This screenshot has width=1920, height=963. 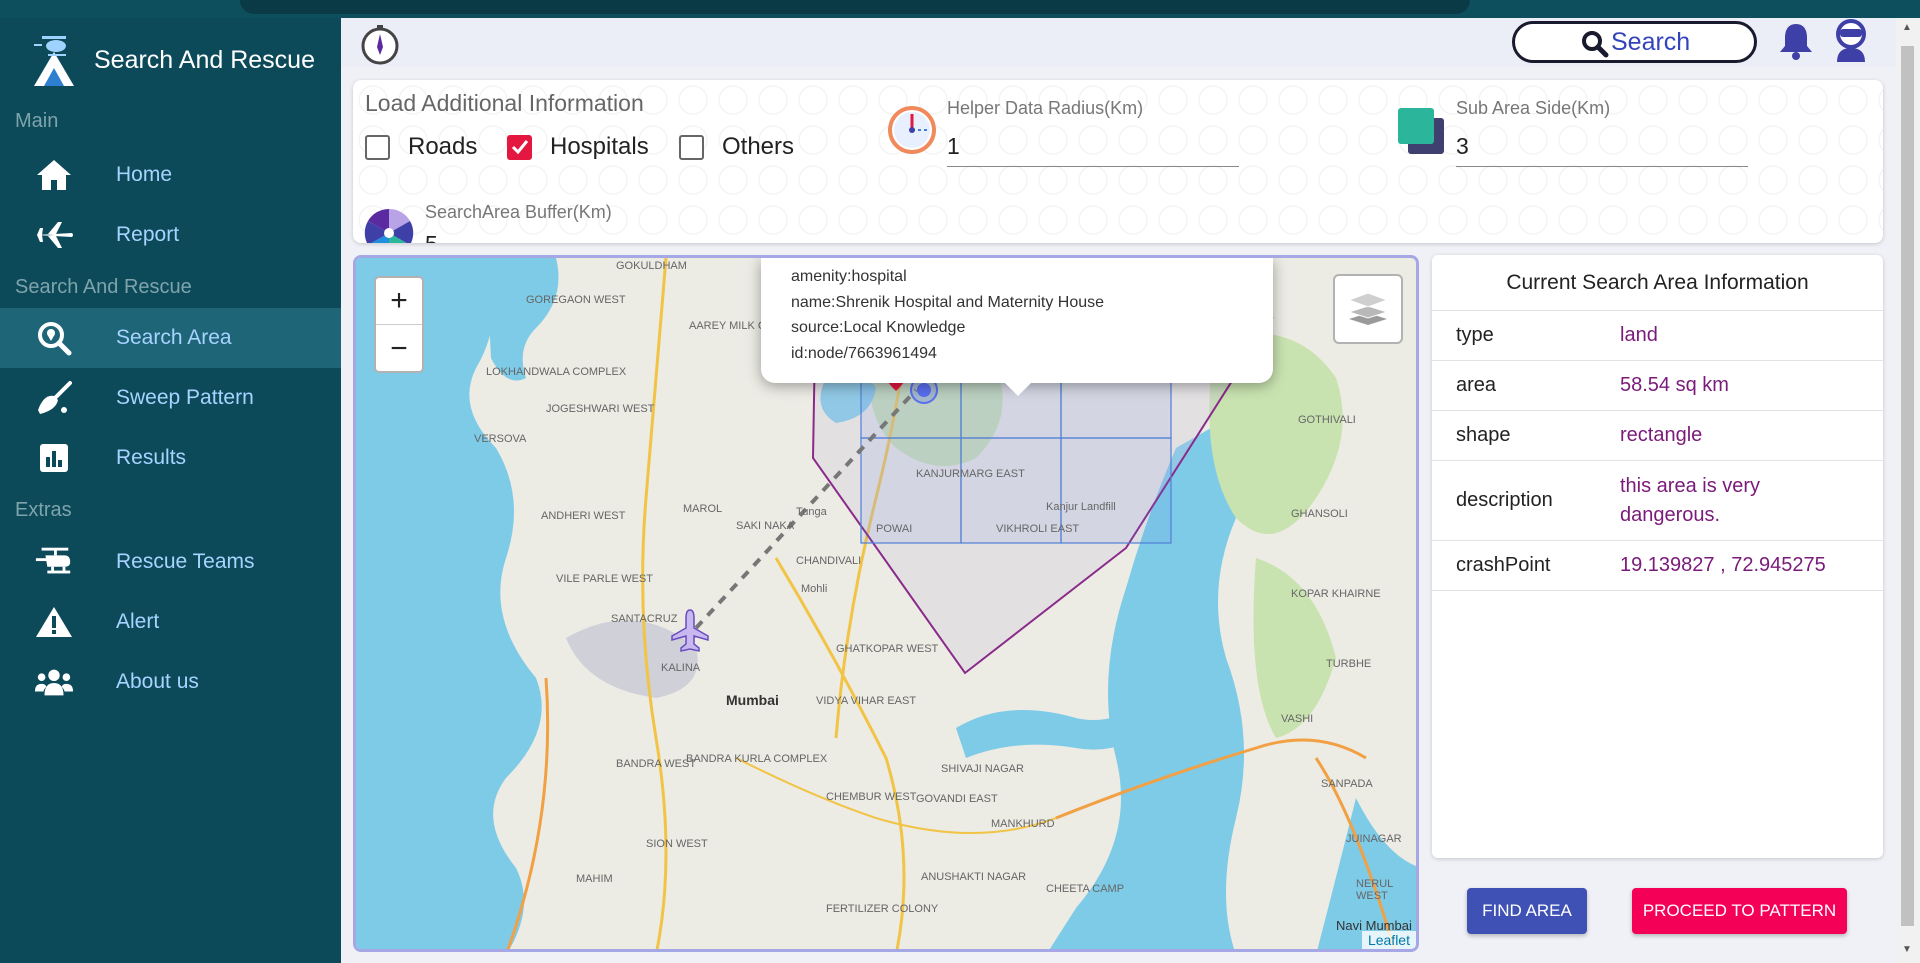 What do you see at coordinates (882, 909) in the screenshot?
I see `map-label: FERTILIZER COLONY` at bounding box center [882, 909].